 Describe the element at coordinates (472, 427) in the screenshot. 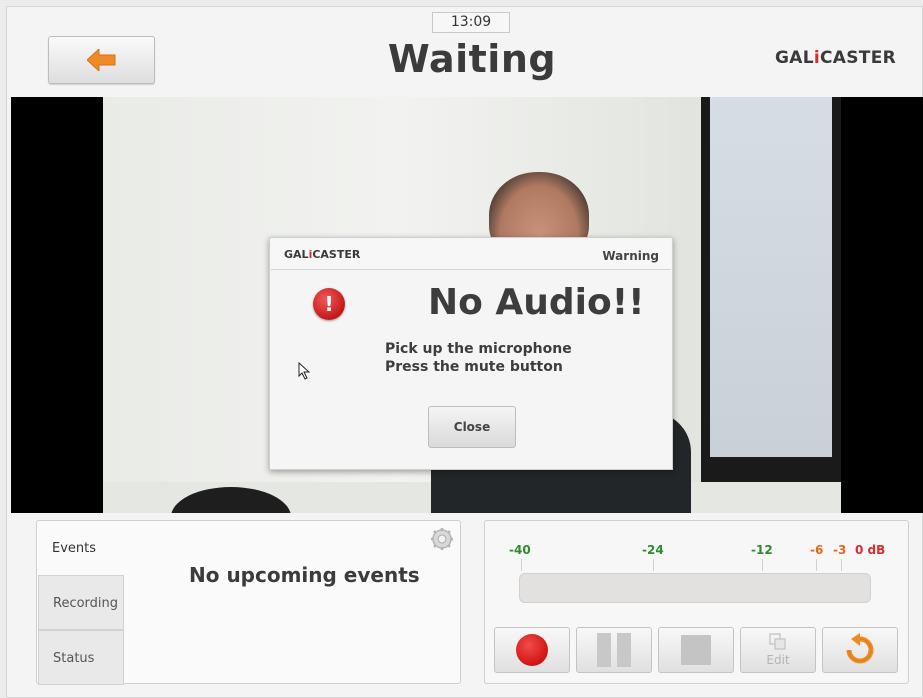

I see `close-button: Close` at that location.